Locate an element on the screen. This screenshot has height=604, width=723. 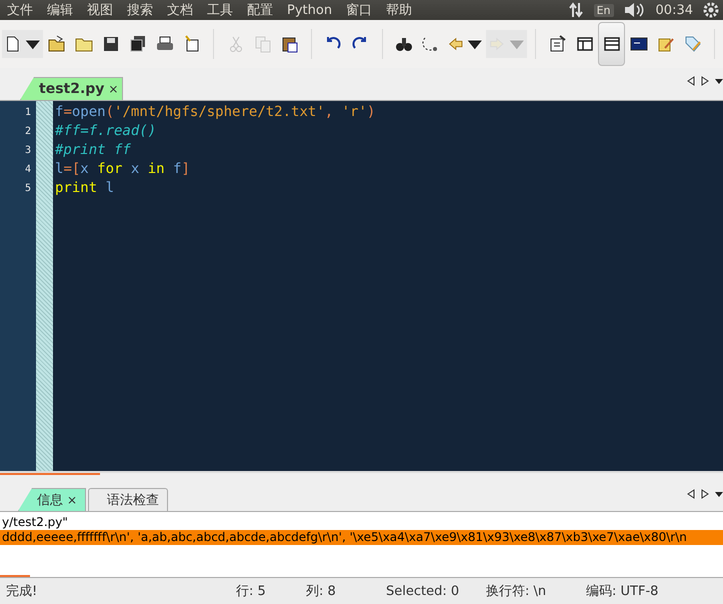
panel-tab: 语法检查 is located at coordinates (128, 499).